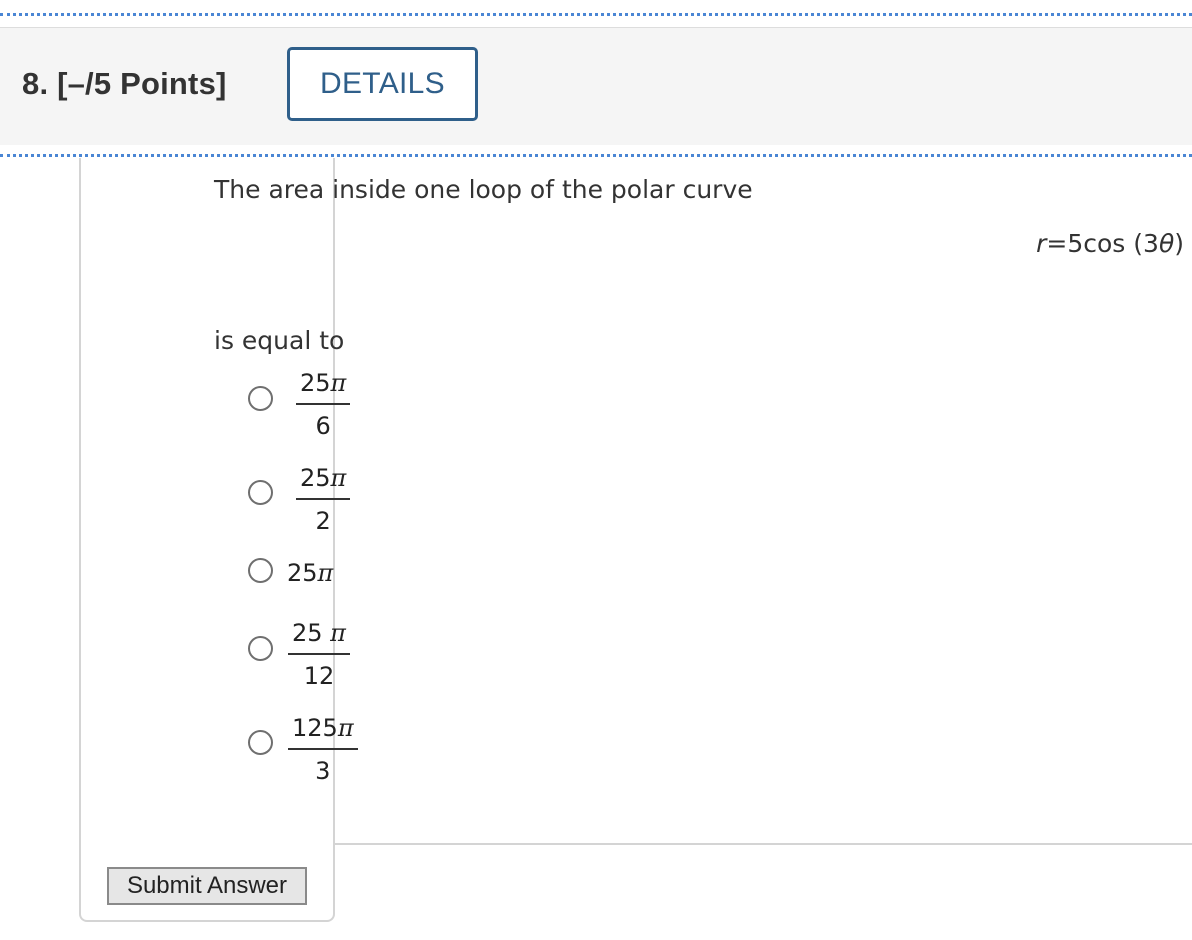 The image size is (1192, 940). Describe the element at coordinates (302, 573) in the screenshot. I see `answer-coefficient: 25` at that location.